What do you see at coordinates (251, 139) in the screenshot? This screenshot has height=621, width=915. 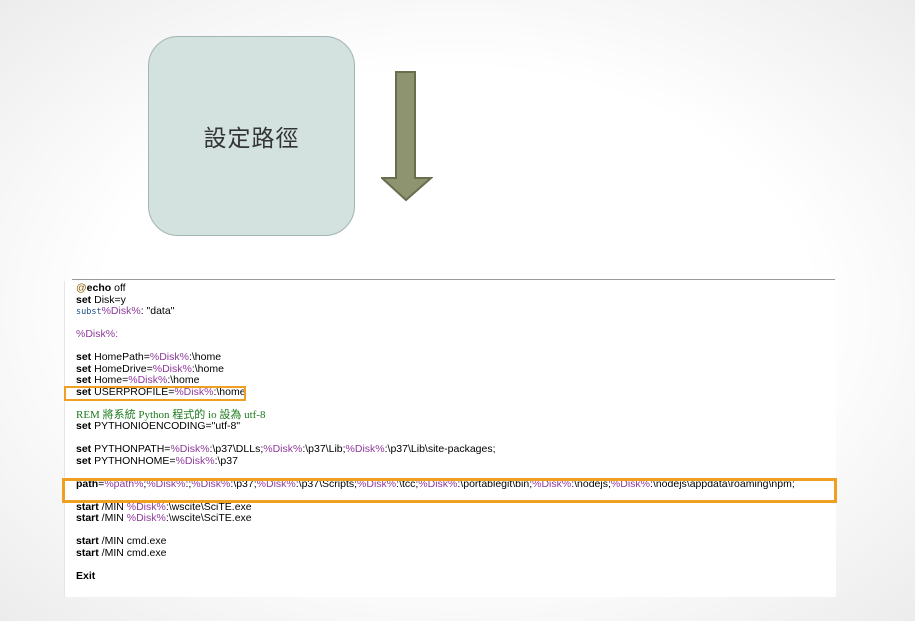 I see `step-label: 設定路徑` at bounding box center [251, 139].